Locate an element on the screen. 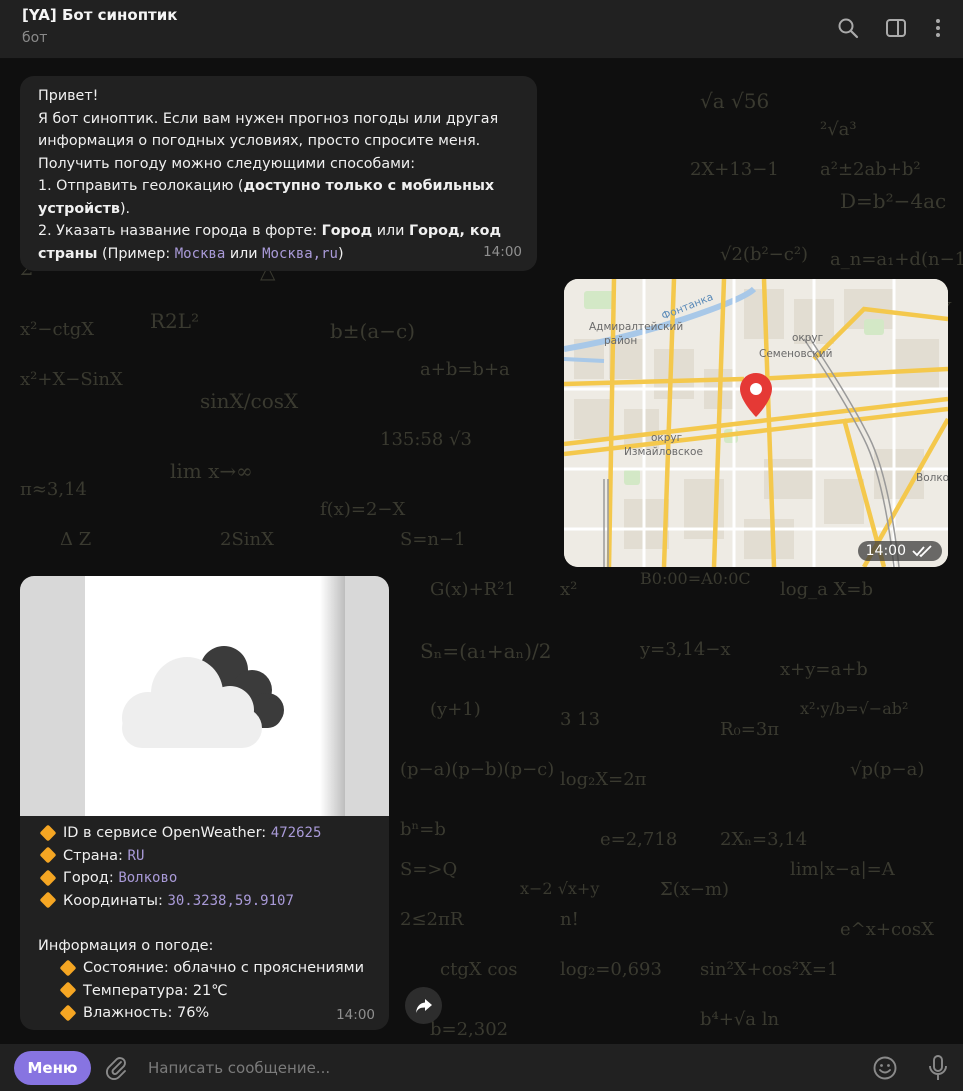 This screenshot has width=963, height=1091. weather-coords-row: Координаты: 30.3238,59.9107 is located at coordinates (213, 901).